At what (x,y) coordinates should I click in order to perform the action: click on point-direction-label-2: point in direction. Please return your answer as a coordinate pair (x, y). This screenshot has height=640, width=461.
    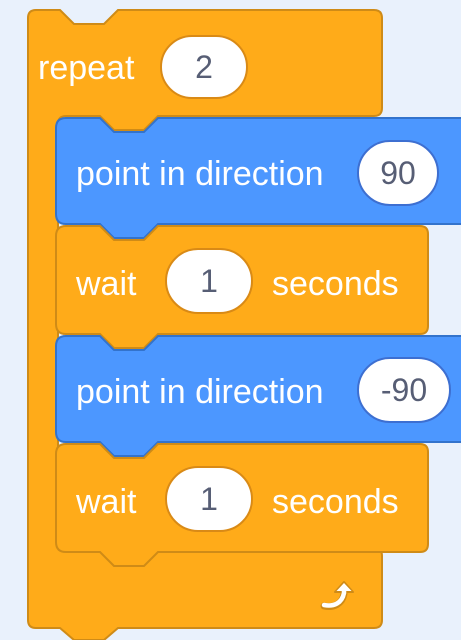
    Looking at the image, I should click on (200, 392).